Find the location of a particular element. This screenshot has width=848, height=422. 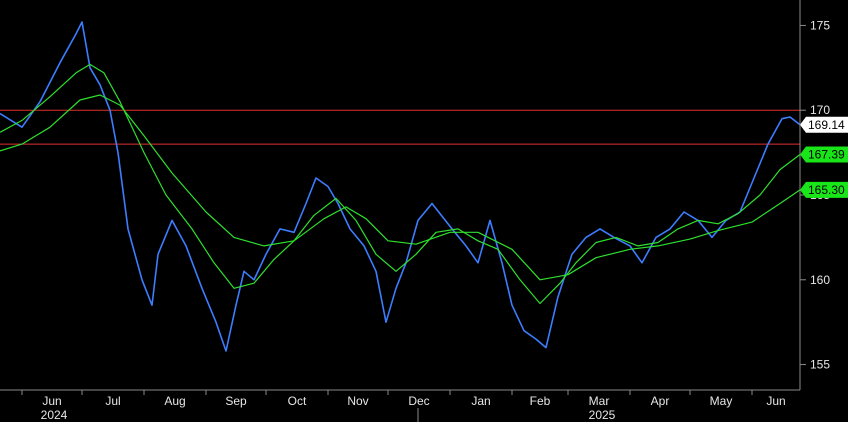

y-tick-label: 160 is located at coordinates (820, 280).